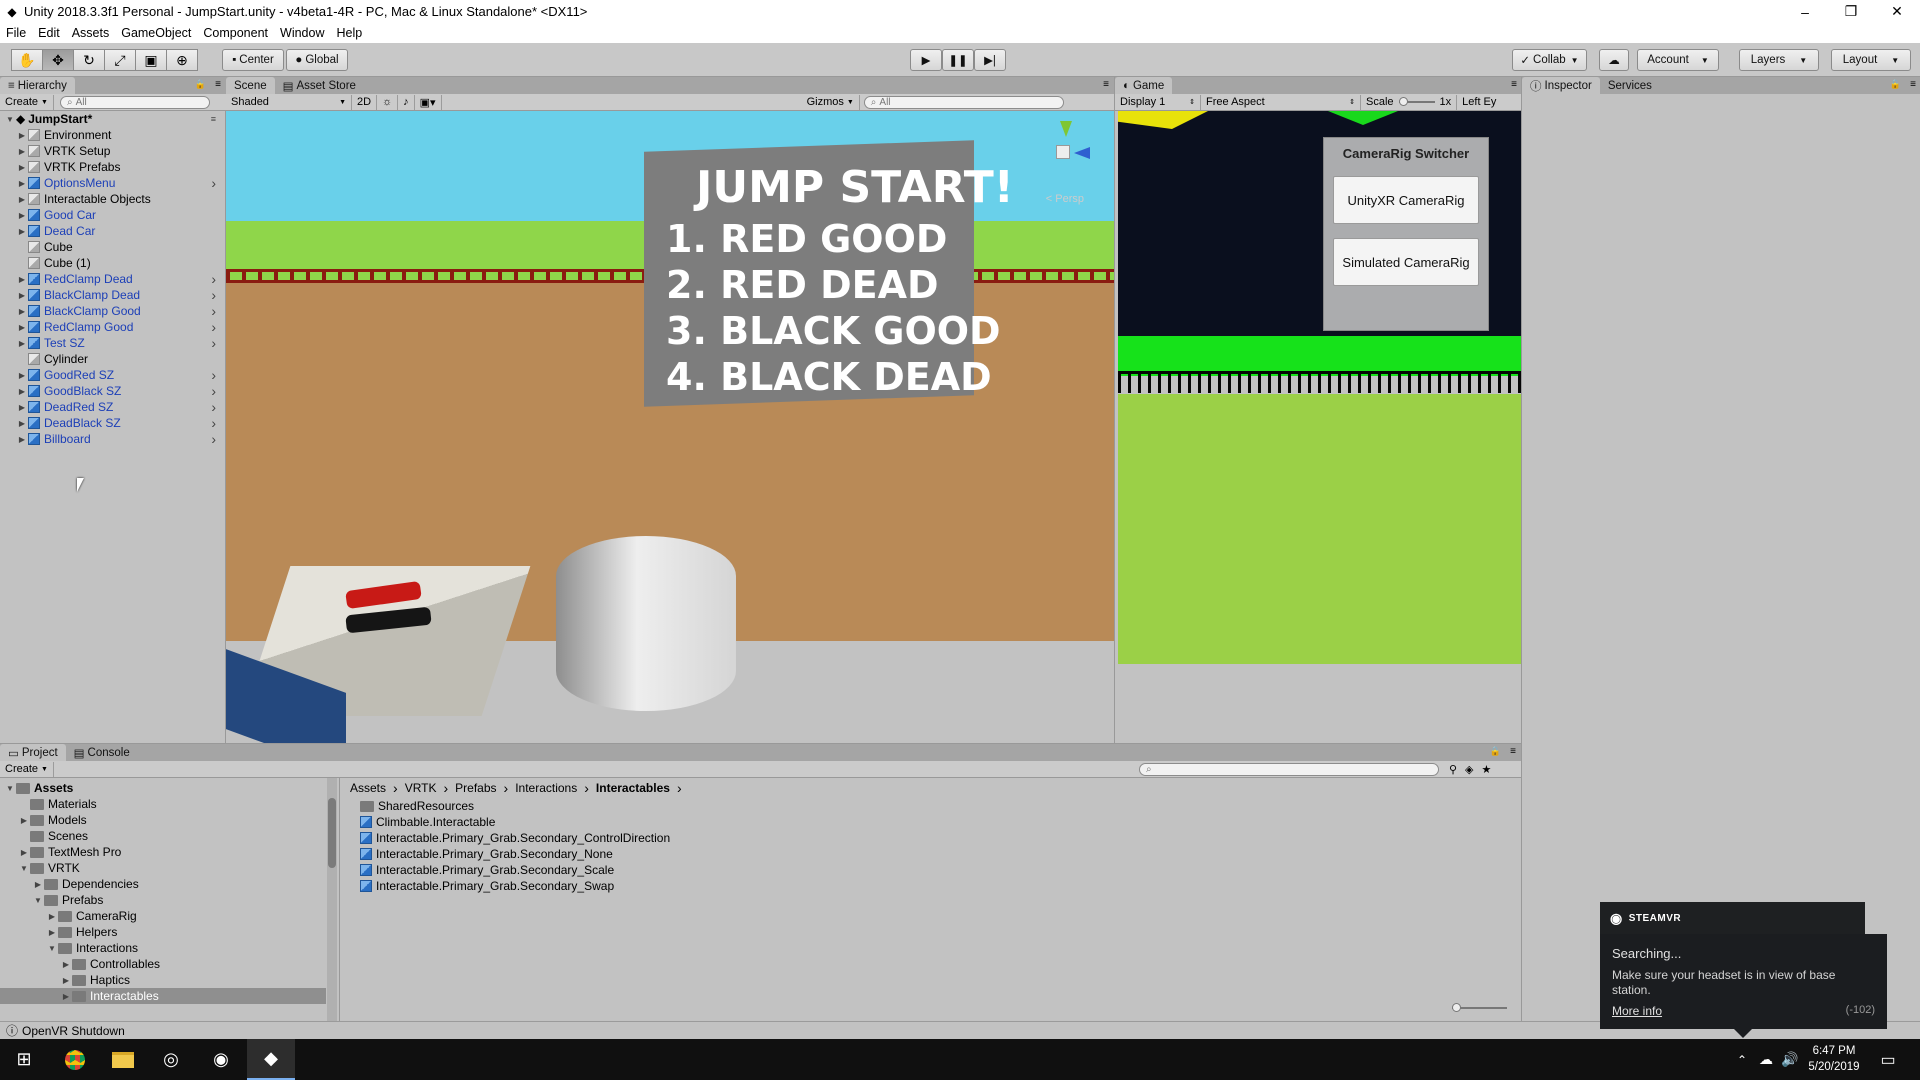 Image resolution: width=1920 pixels, height=1080 pixels. Describe the element at coordinates (332, 833) in the screenshot. I see `tree-scrollbar-thumb` at that location.